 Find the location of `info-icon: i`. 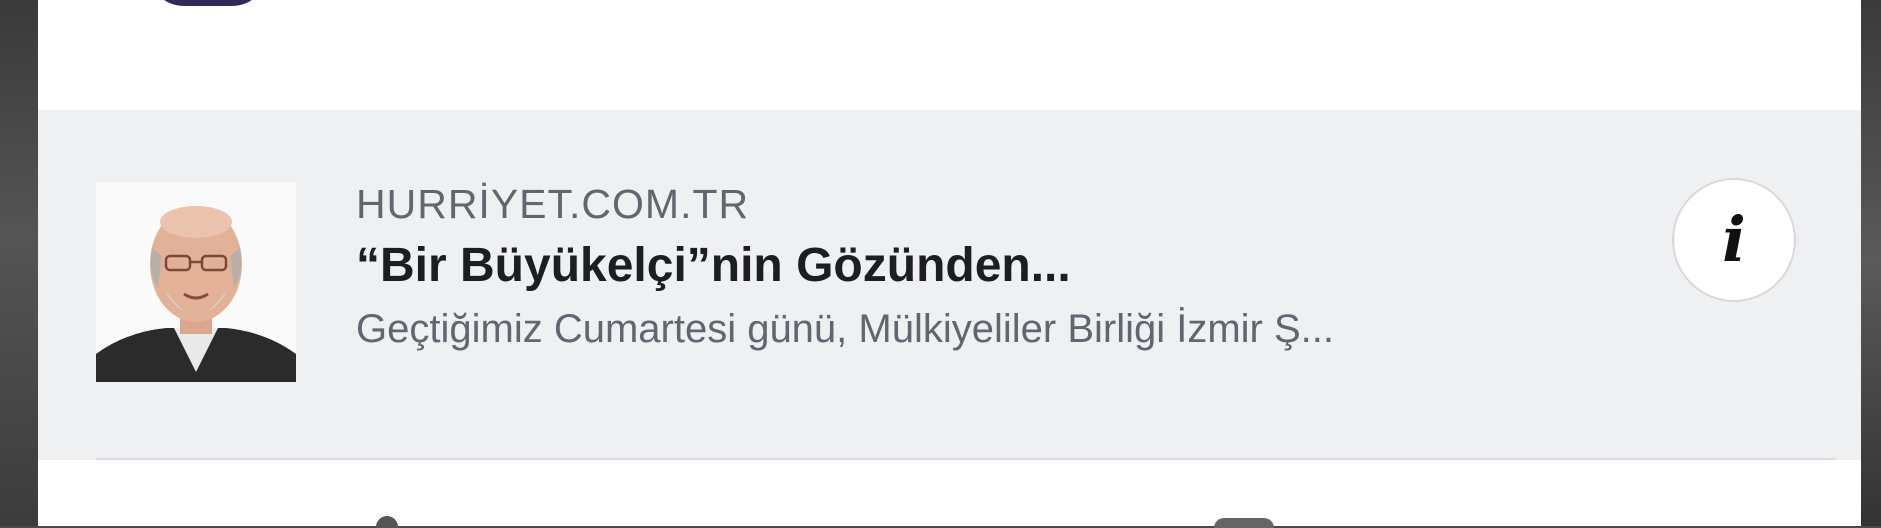

info-icon: i is located at coordinates (1734, 239).